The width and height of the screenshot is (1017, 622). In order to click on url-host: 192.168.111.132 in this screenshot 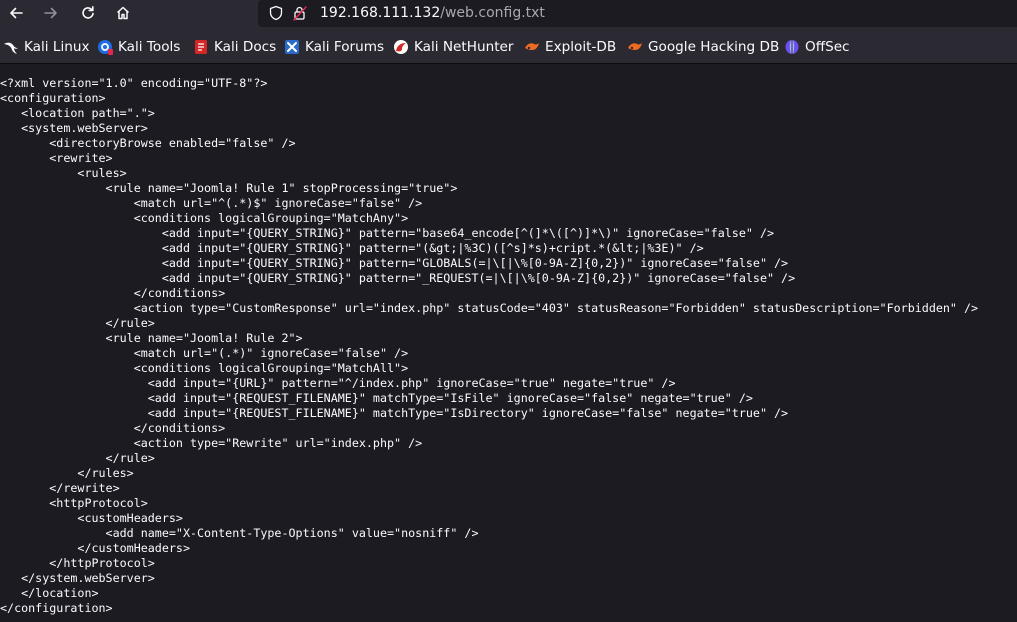, I will do `click(380, 13)`.